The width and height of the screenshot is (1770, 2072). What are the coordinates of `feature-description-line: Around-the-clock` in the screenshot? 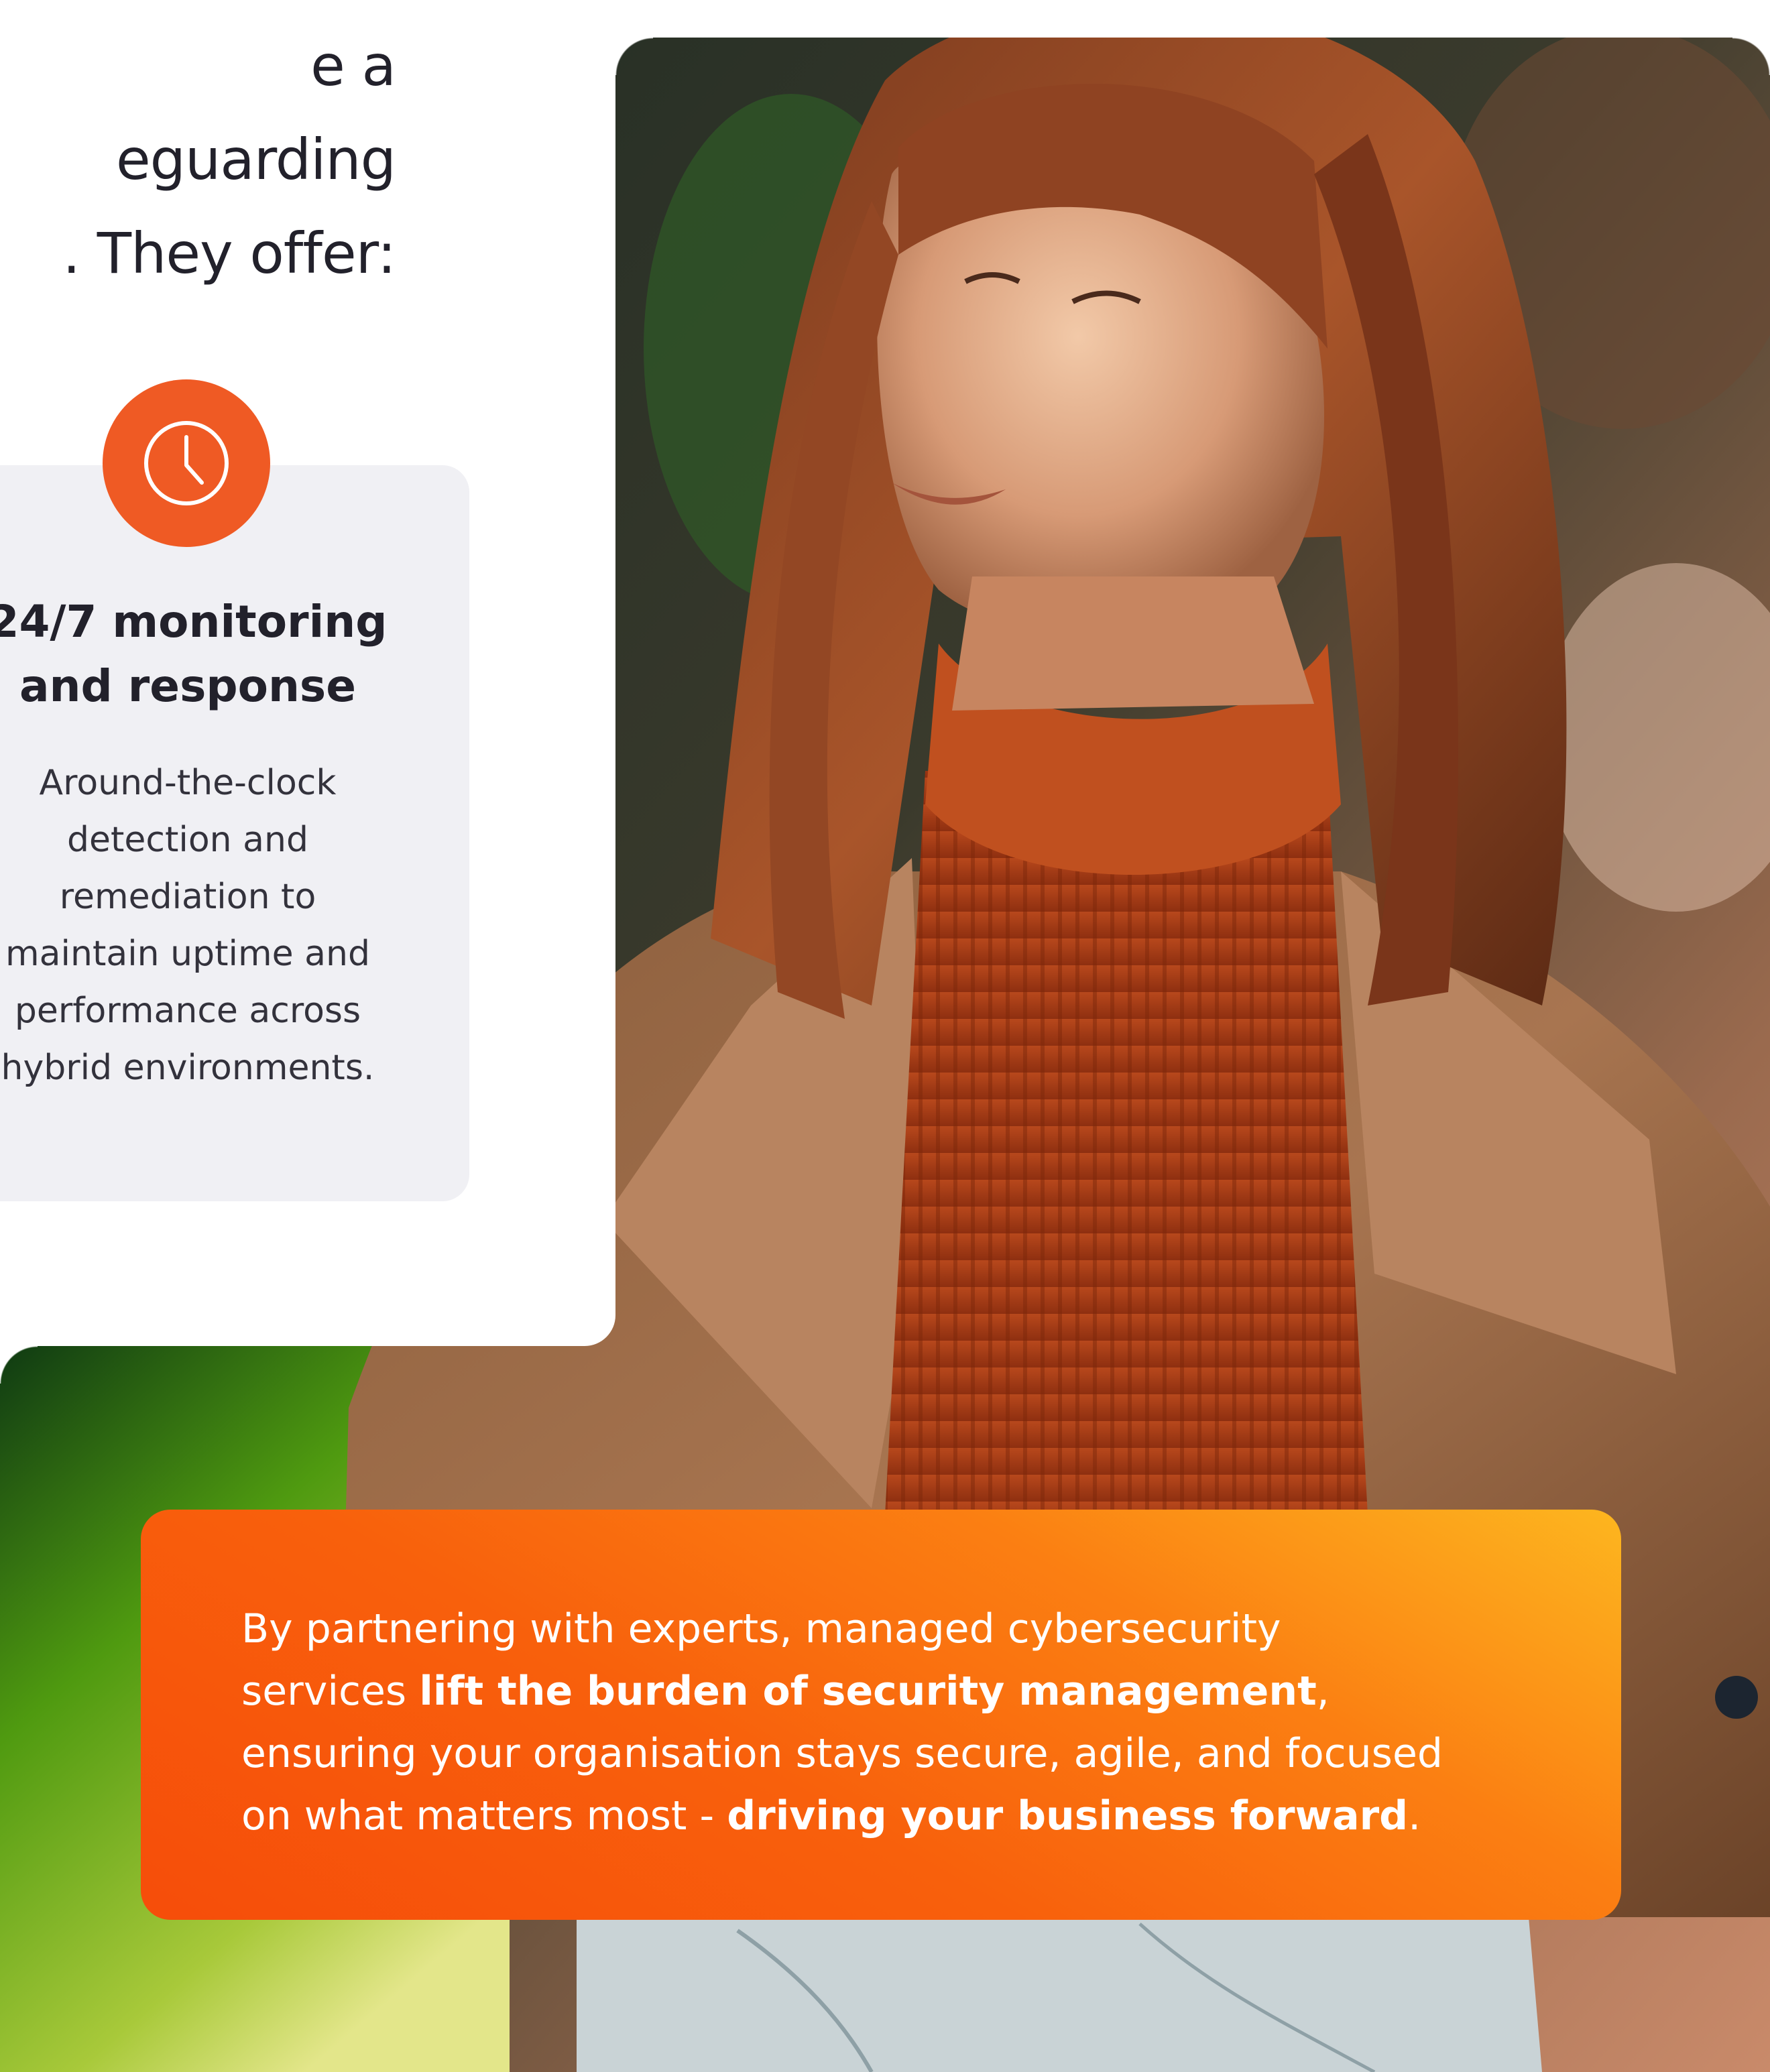 It's located at (188, 783).